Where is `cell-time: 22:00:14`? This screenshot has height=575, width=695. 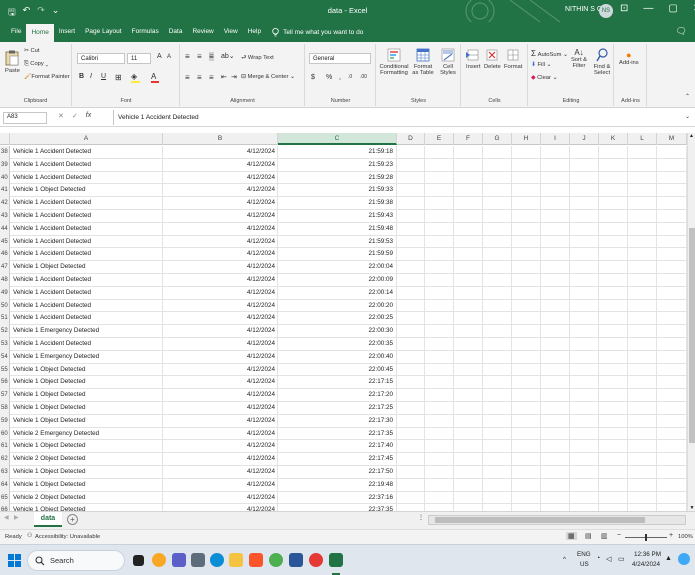 cell-time: 22:00:14 is located at coordinates (337, 293).